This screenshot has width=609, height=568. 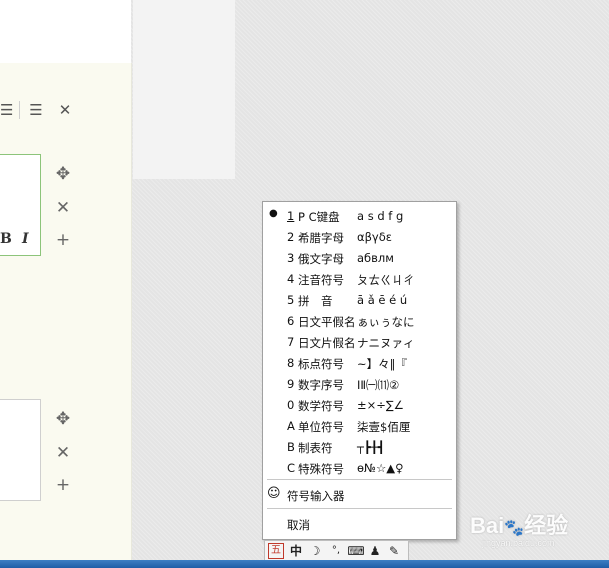 I want to click on menu-item-symbol-input: ☺ 符号输入器, so click(x=359, y=495).